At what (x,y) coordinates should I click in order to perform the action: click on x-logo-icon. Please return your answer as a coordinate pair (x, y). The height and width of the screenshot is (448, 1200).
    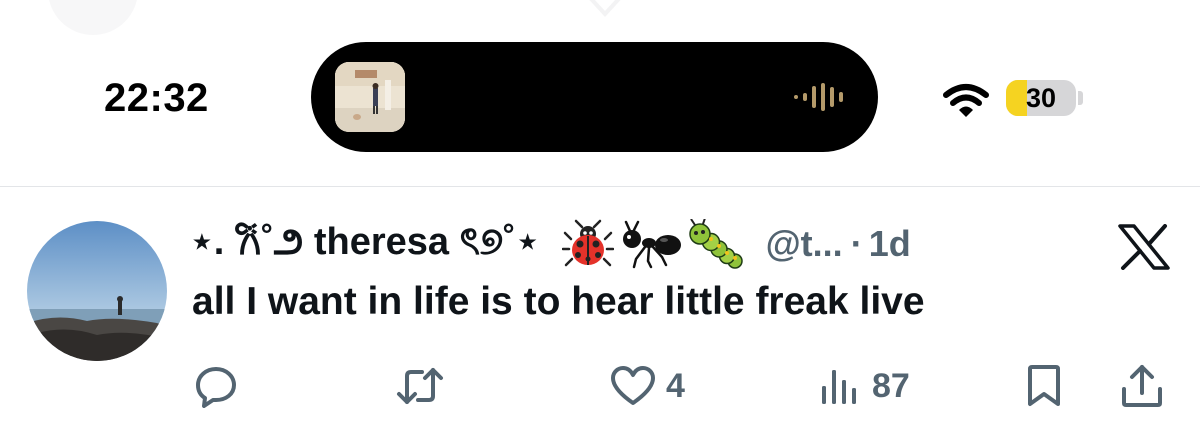
    Looking at the image, I should click on (1144, 247).